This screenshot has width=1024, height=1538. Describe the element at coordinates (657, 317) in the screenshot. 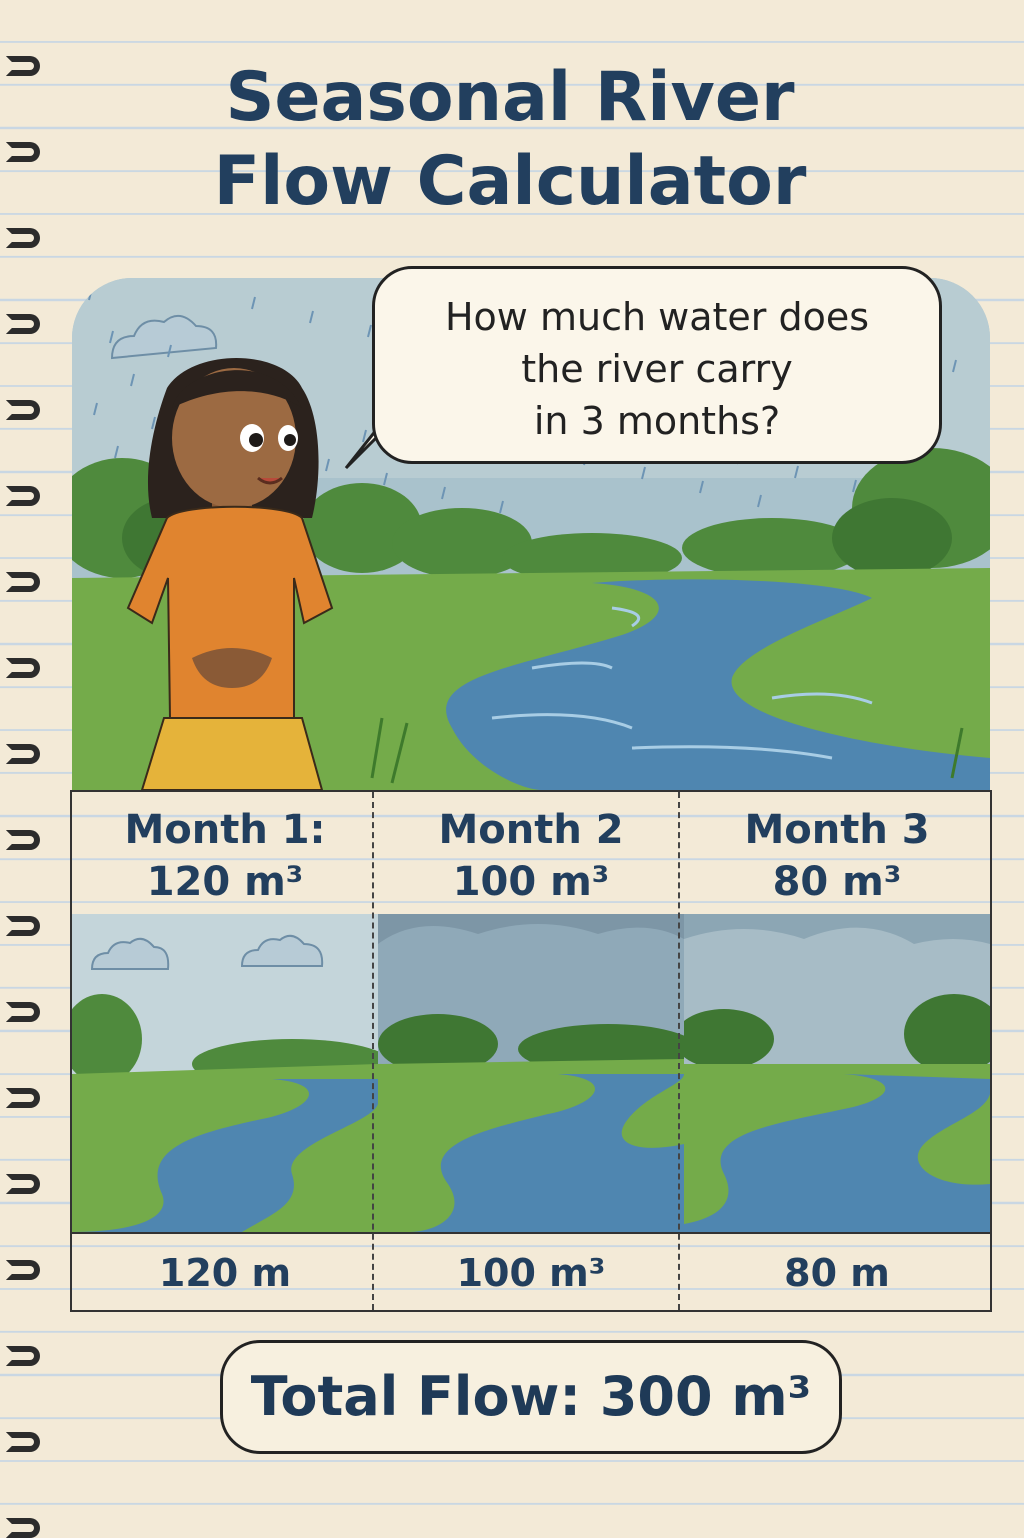

I see `speech-line-1: How much water does` at that location.